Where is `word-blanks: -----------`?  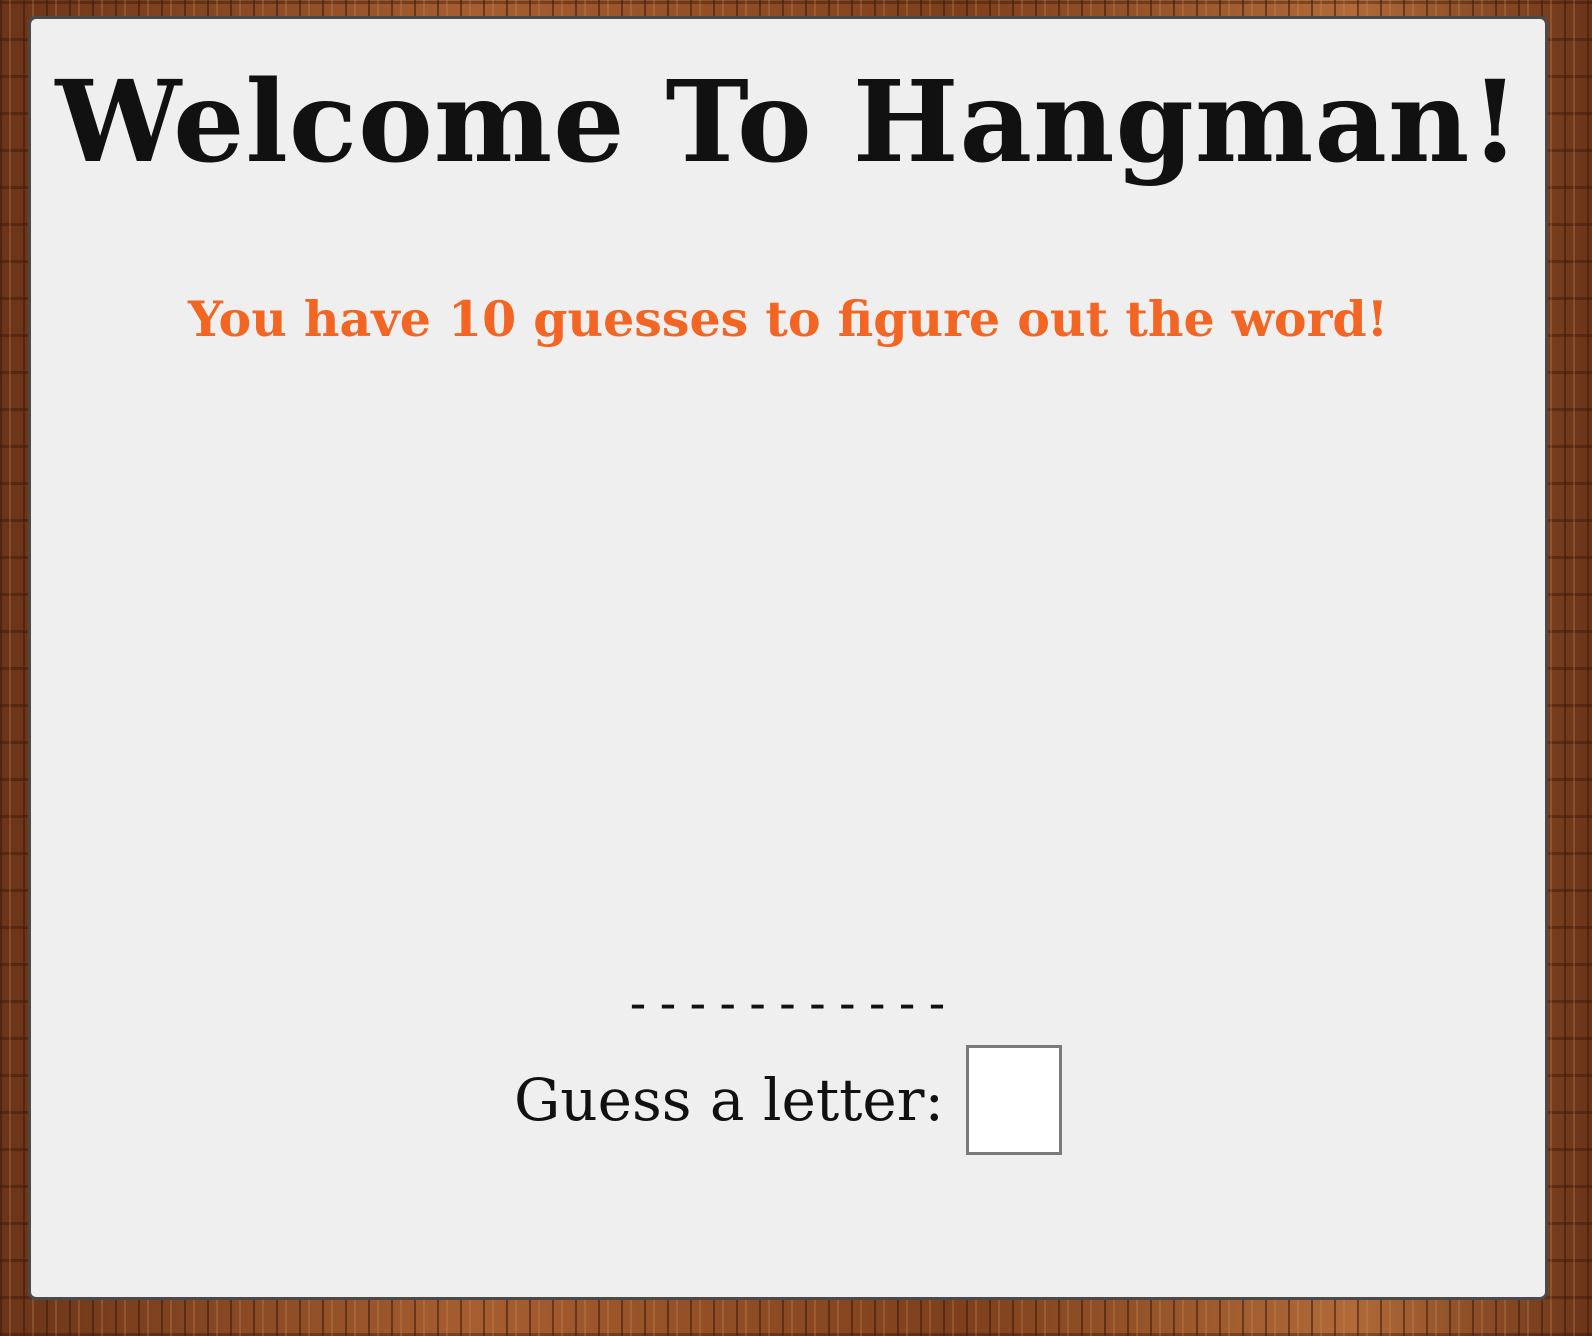 word-blanks: ----------- is located at coordinates (788, 1004).